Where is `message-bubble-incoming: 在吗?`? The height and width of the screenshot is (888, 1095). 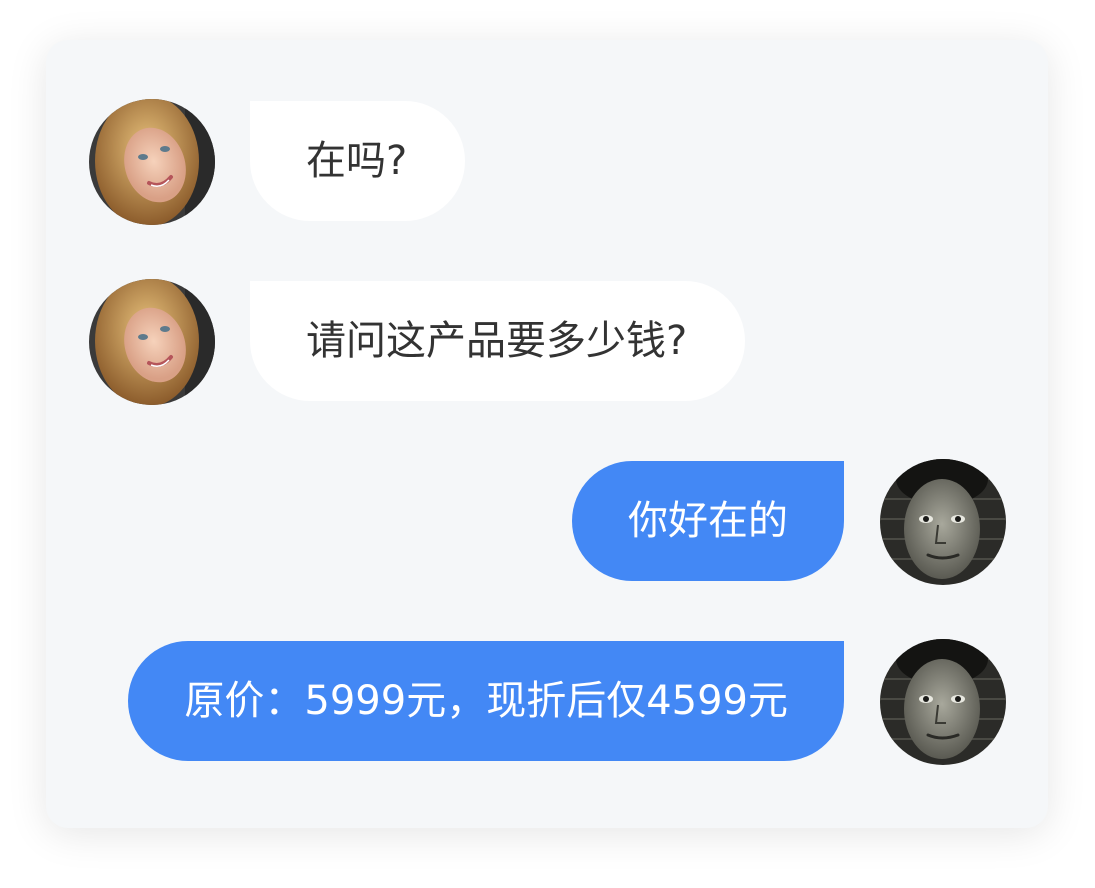
message-bubble-incoming: 在吗? is located at coordinates (358, 161).